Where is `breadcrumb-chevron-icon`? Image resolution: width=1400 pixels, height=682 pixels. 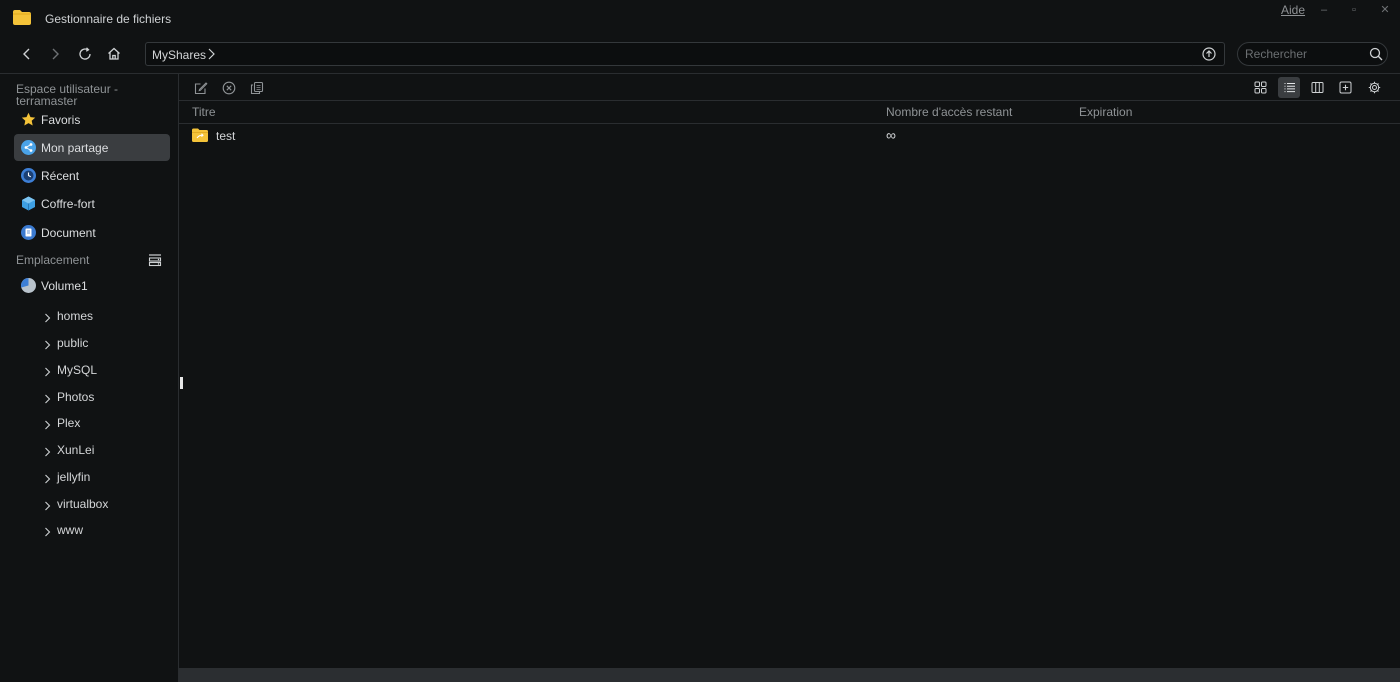 breadcrumb-chevron-icon is located at coordinates (211, 54).